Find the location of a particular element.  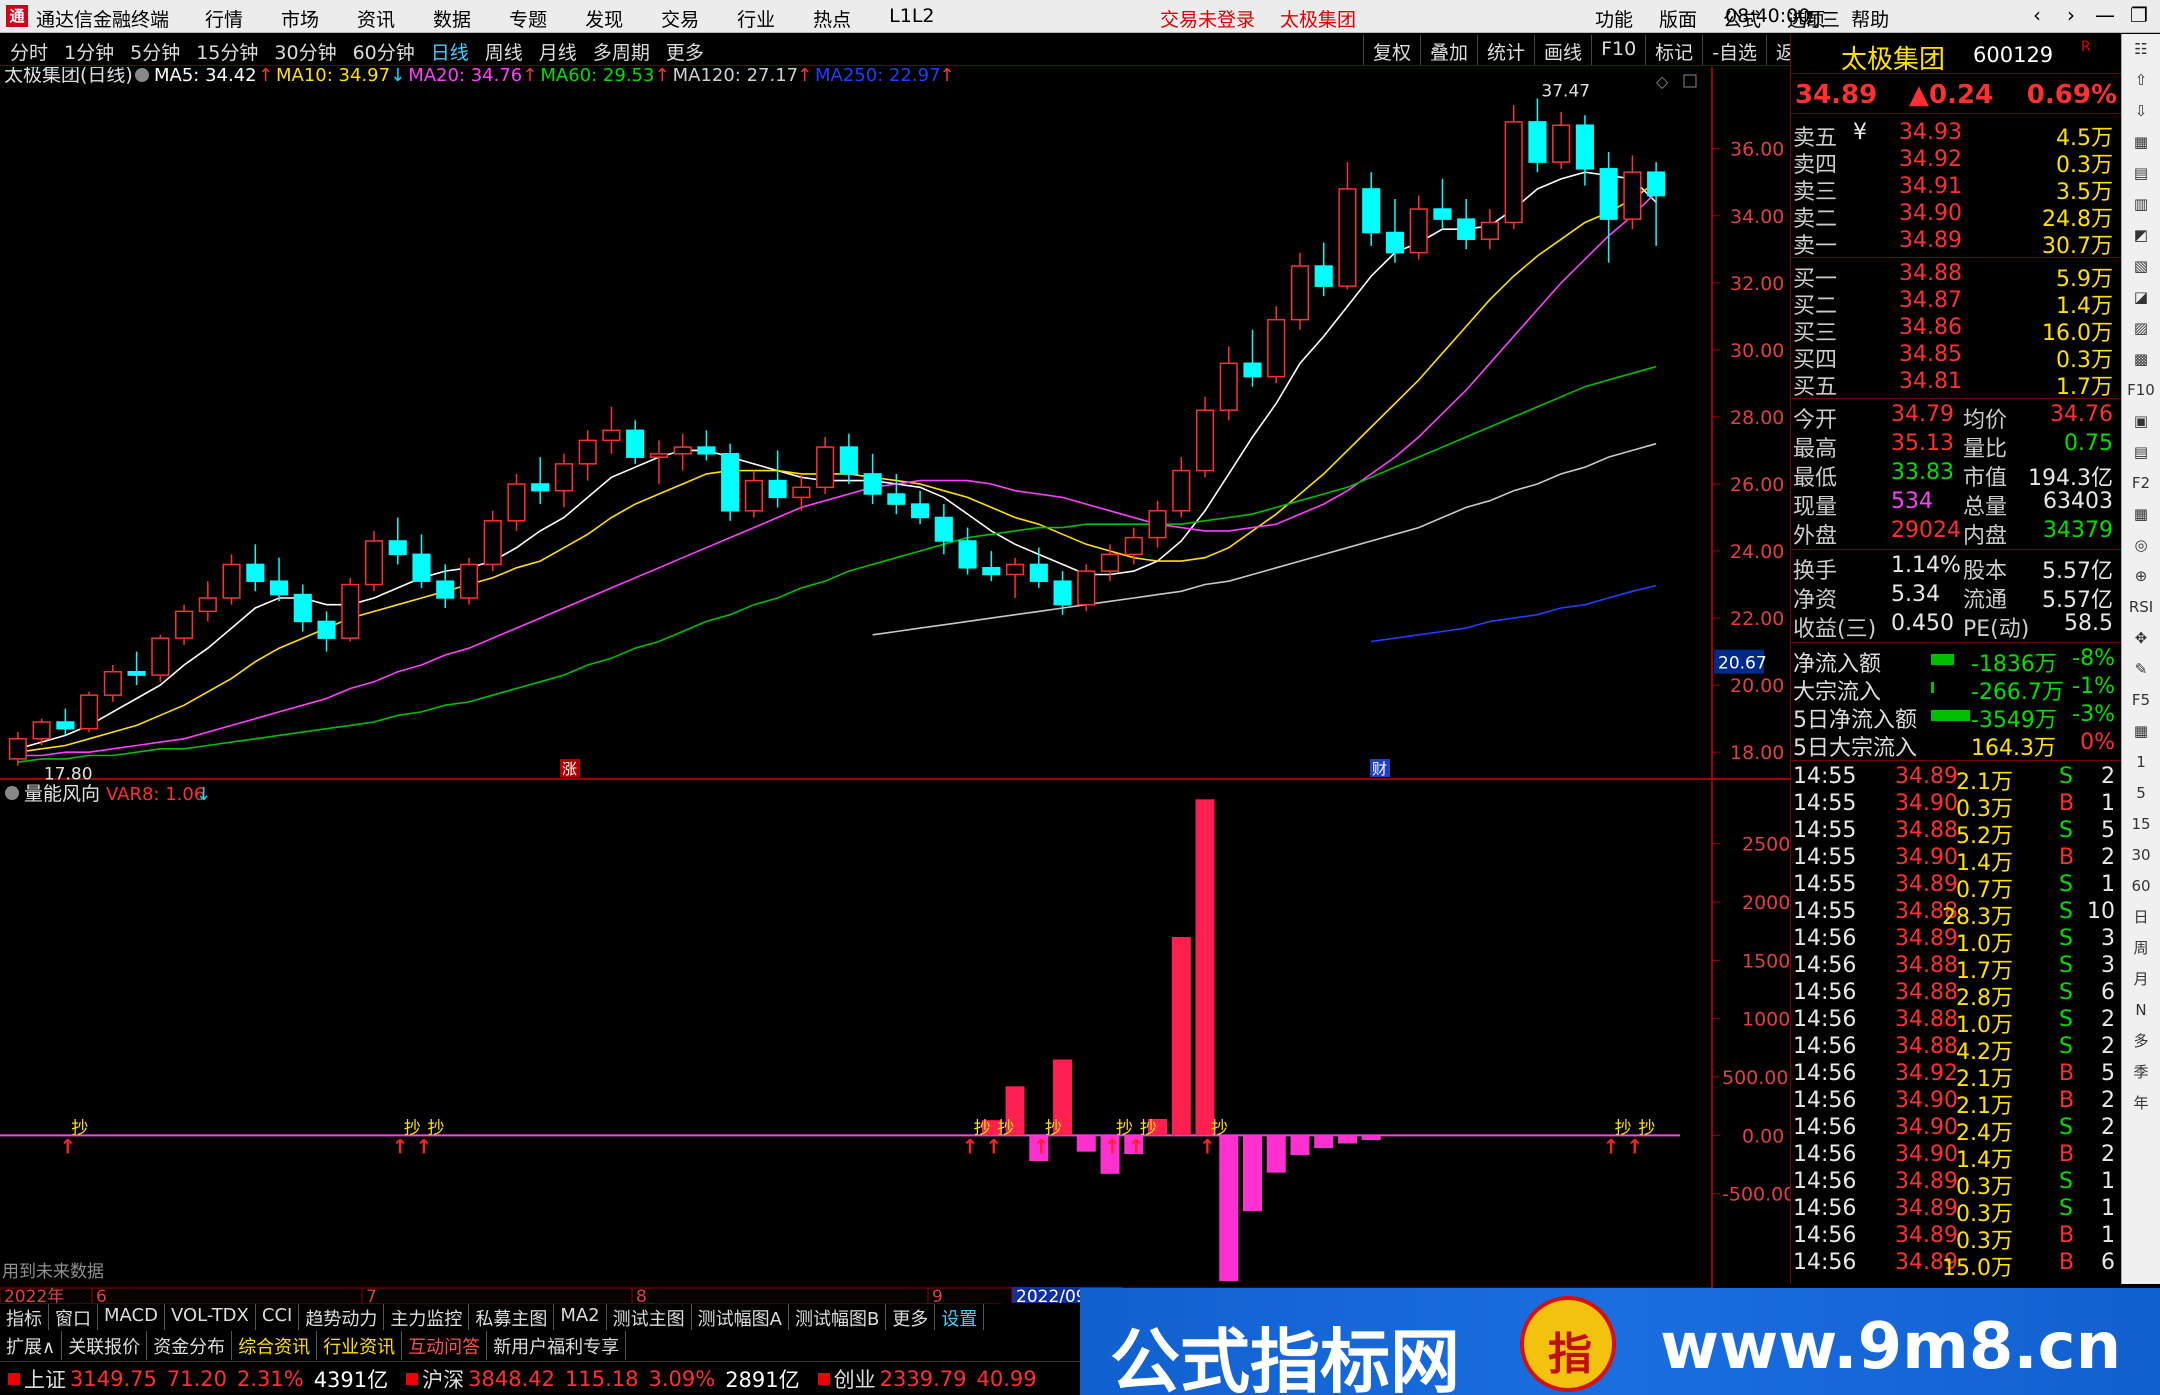

window-button-4: ✕ is located at coordinates (2158, 15).